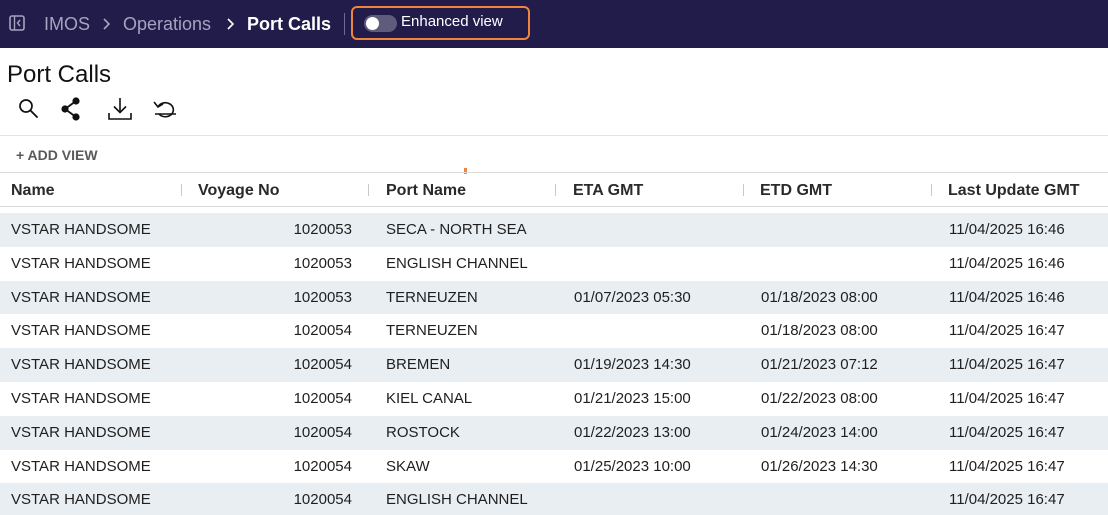  Describe the element at coordinates (819, 466) in the screenshot. I see `cell-etd-gmt: 01/26/2023 14:30` at that location.